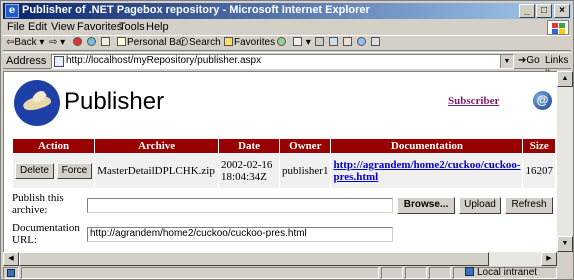 Image resolution: width=574 pixels, height=280 pixels. What do you see at coordinates (320, 42) in the screenshot?
I see `print-icon` at bounding box center [320, 42].